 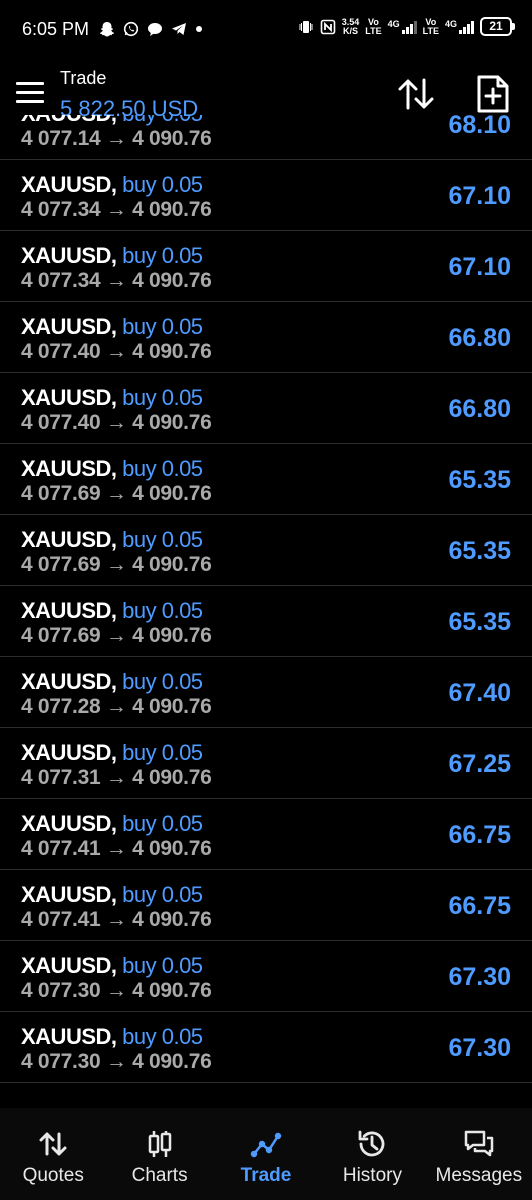 I want to click on system-status: 3.54 K/S Vo LTE 4G Vo LTE 4G 21, so click(x=406, y=26).